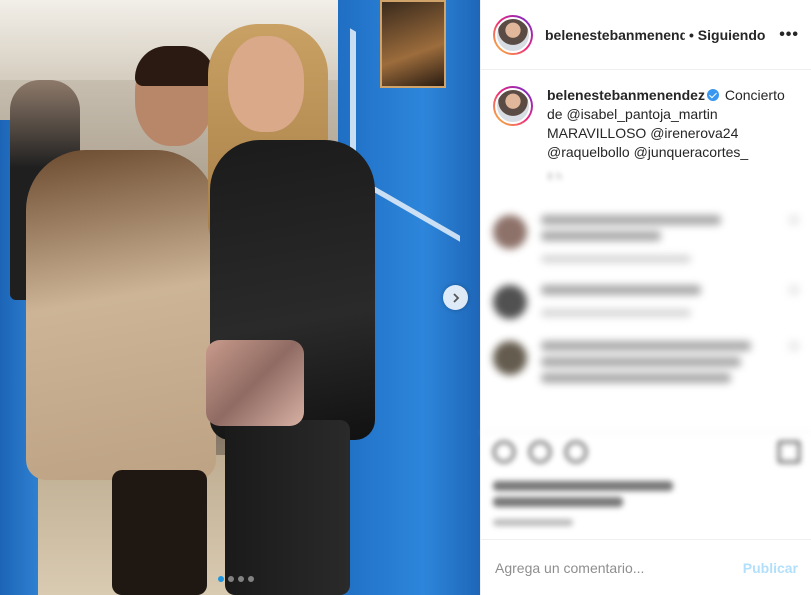 The image size is (811, 595). I want to click on carousel-indicator, so click(236, 579).